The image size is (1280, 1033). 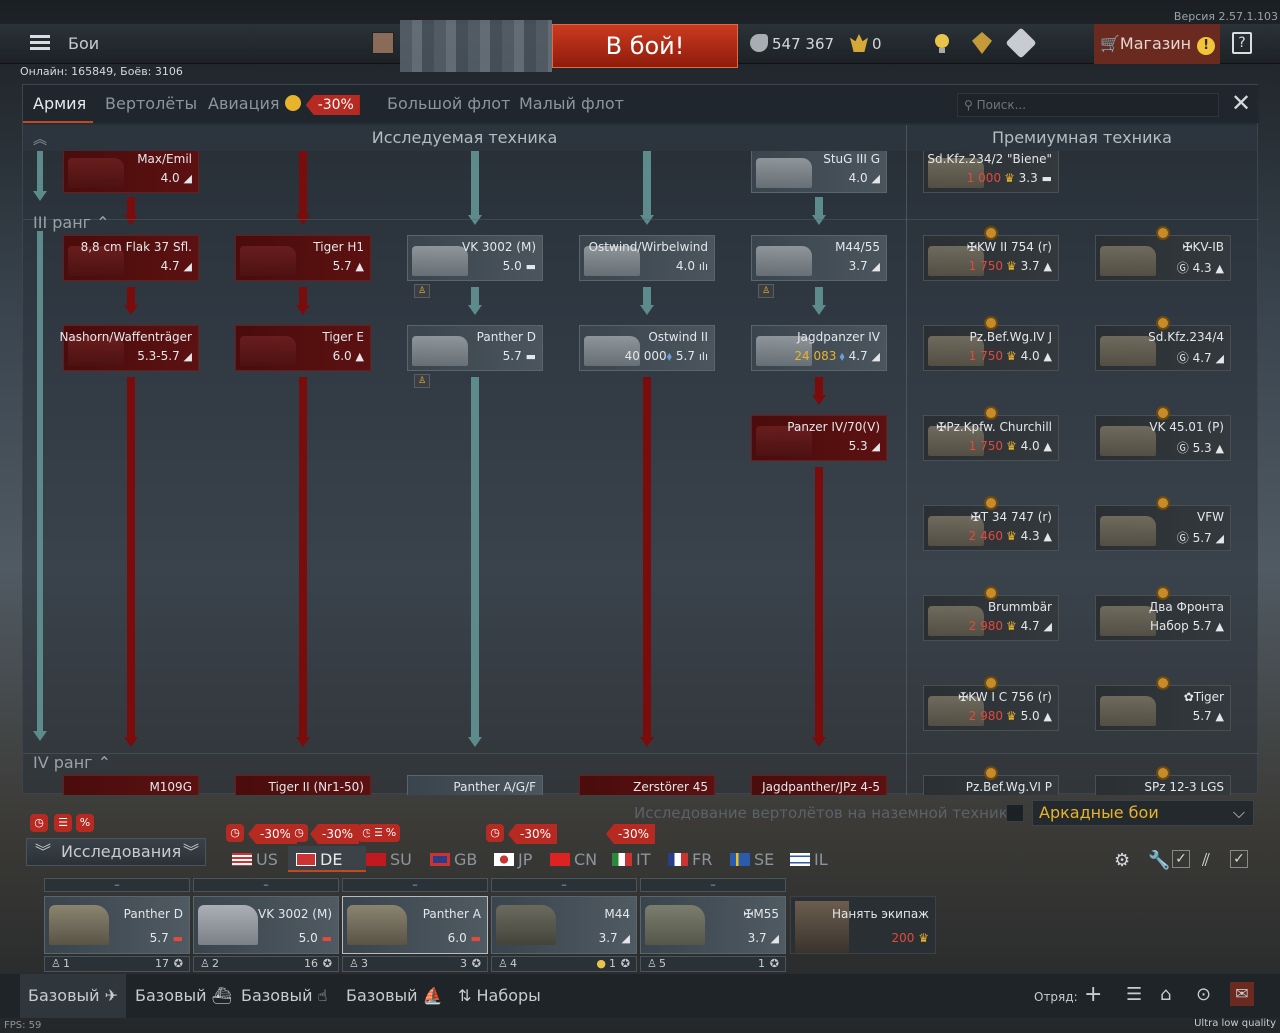 What do you see at coordinates (1163, 523) in the screenshot?
I see `premium-vehicle-card: VFW Ⓖ 5.7 ◢` at bounding box center [1163, 523].